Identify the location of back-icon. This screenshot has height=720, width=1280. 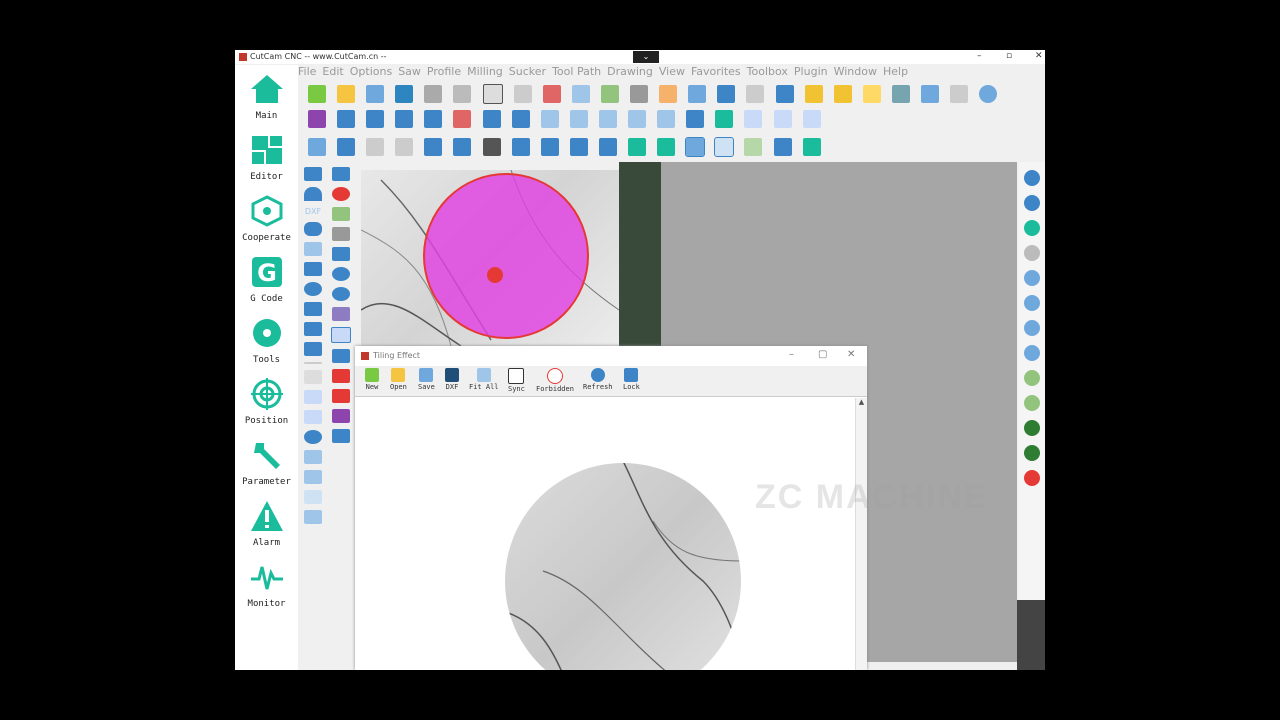
(755, 94).